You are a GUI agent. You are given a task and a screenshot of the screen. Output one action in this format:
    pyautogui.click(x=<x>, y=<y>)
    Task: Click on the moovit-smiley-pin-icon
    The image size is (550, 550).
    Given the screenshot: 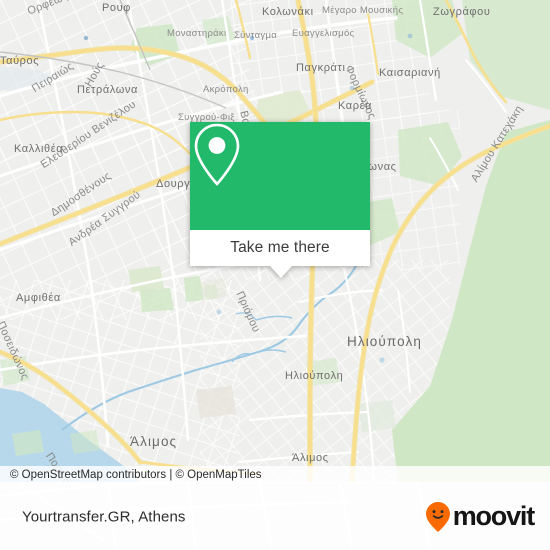 What is the action you would take?
    pyautogui.click(x=437, y=516)
    